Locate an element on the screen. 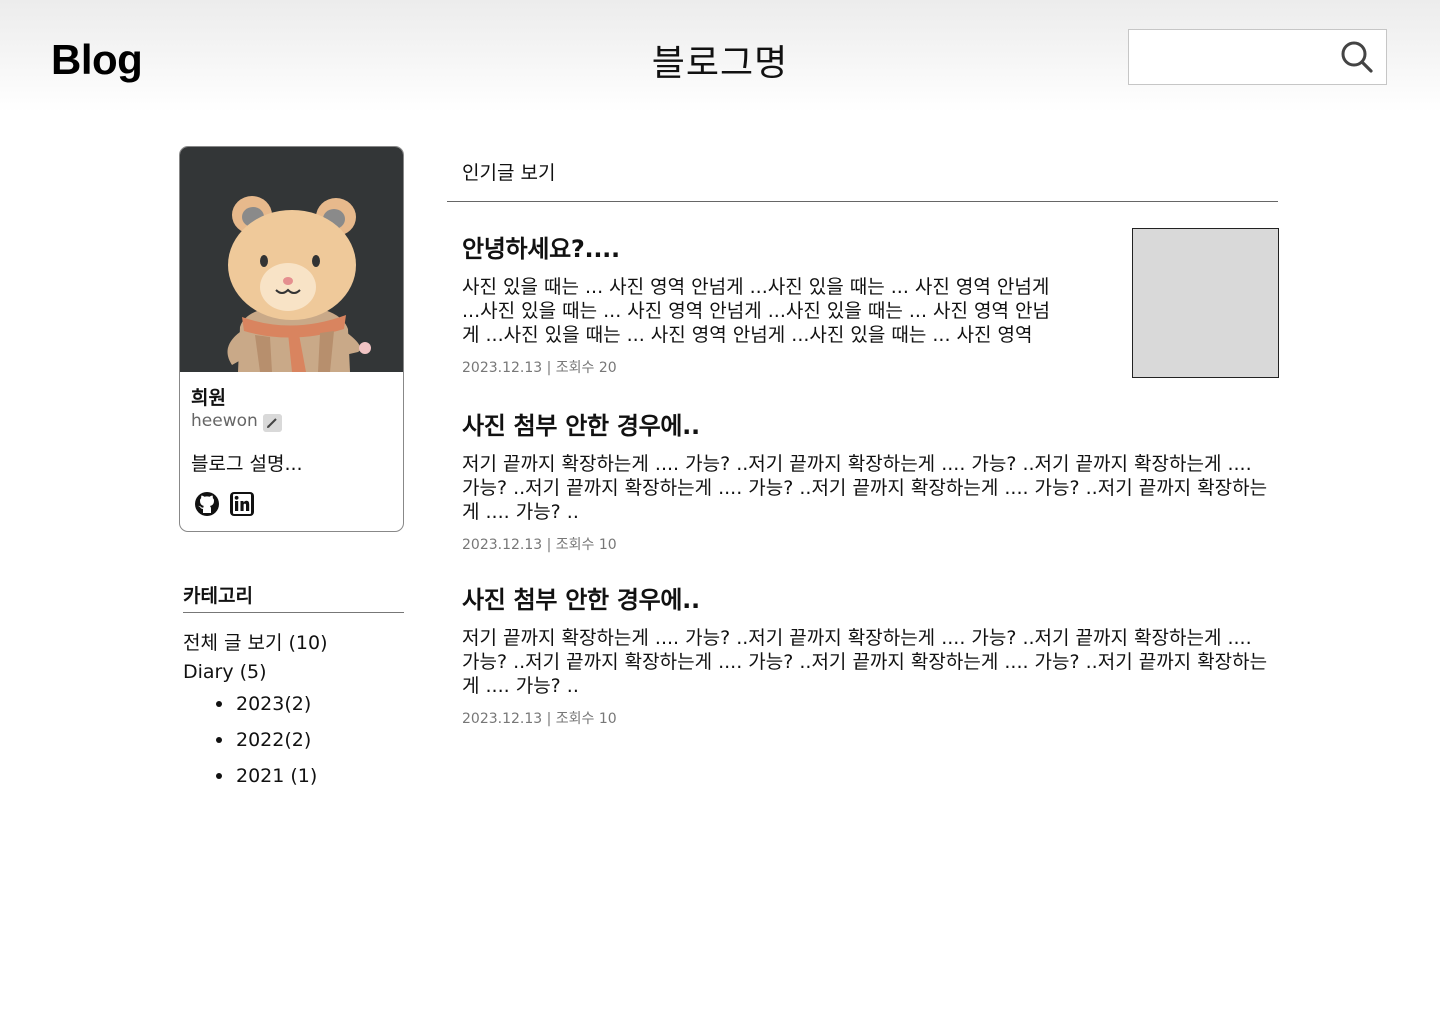 Image resolution: width=1440 pixels, height=1024 pixels. pencil-icon is located at coordinates (272, 423).